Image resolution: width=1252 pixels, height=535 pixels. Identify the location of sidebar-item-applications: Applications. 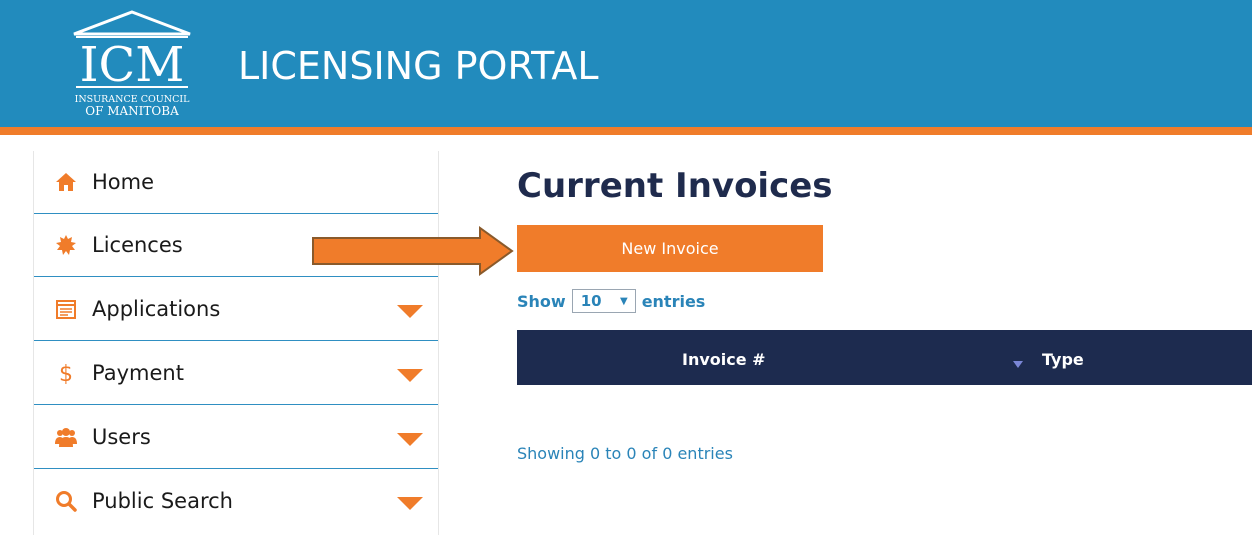
(236, 309).